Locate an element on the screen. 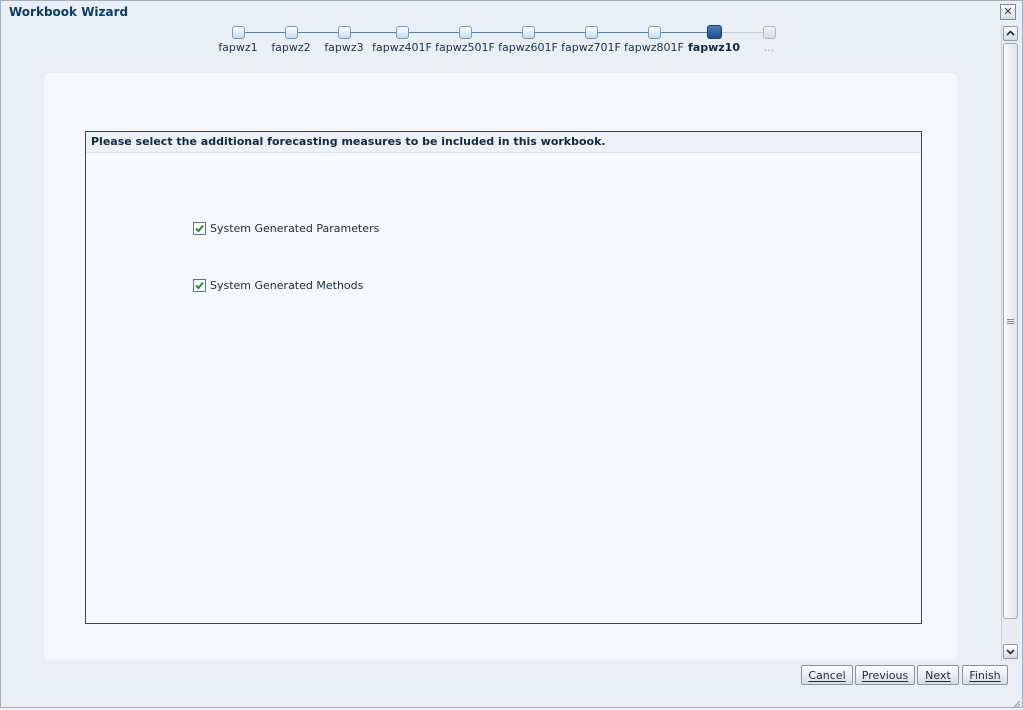 The height and width of the screenshot is (710, 1023). train-label-fapwz601f: fapwz601F is located at coordinates (528, 47).